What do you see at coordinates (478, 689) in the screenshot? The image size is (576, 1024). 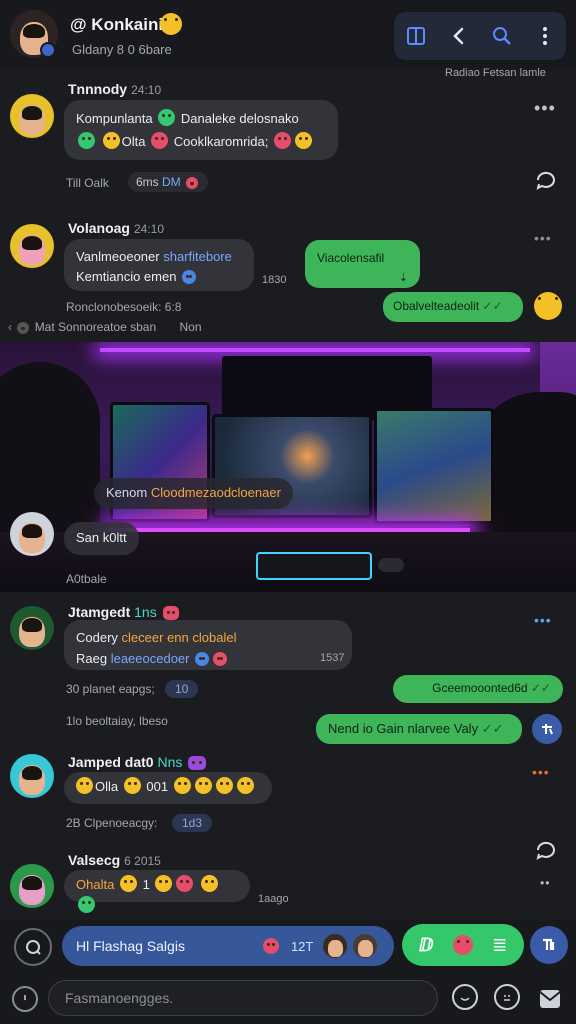 I see `outgoing-bubble: Gceemooonted6d ✓✓` at bounding box center [478, 689].